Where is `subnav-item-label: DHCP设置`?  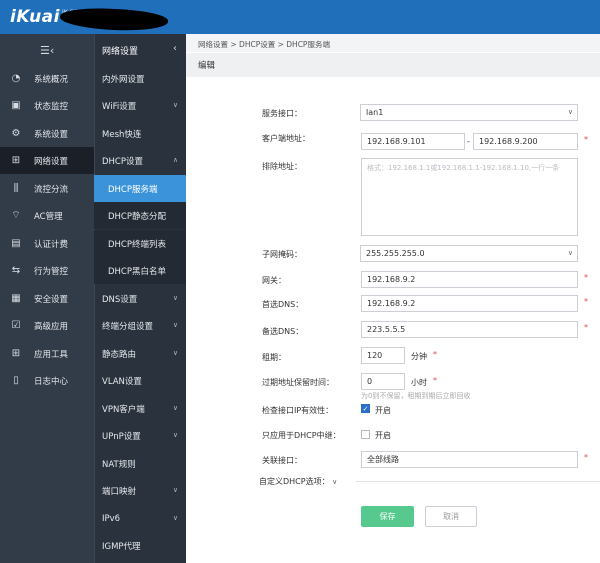 subnav-item-label: DHCP设置 is located at coordinates (122, 161).